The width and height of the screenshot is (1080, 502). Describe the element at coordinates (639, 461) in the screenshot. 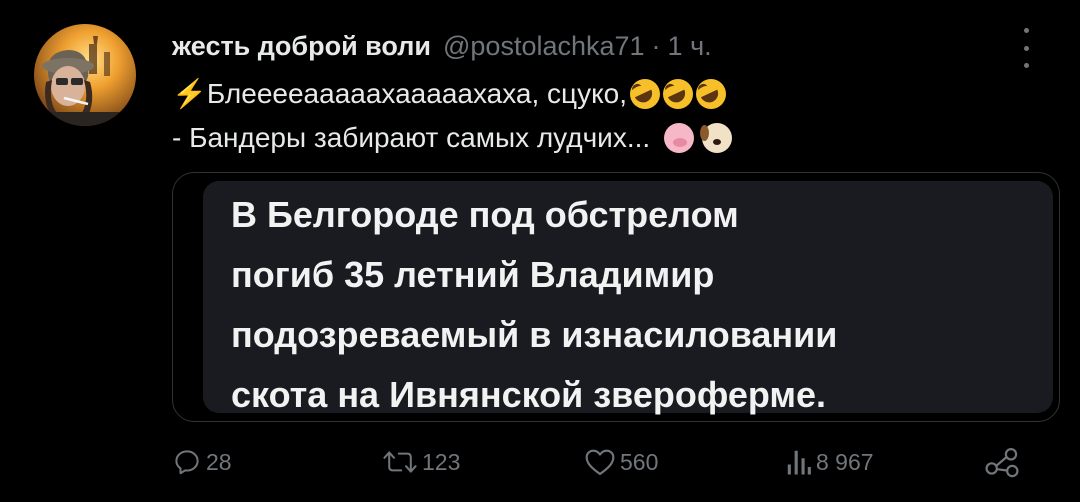

I see `like-count: 560` at that location.